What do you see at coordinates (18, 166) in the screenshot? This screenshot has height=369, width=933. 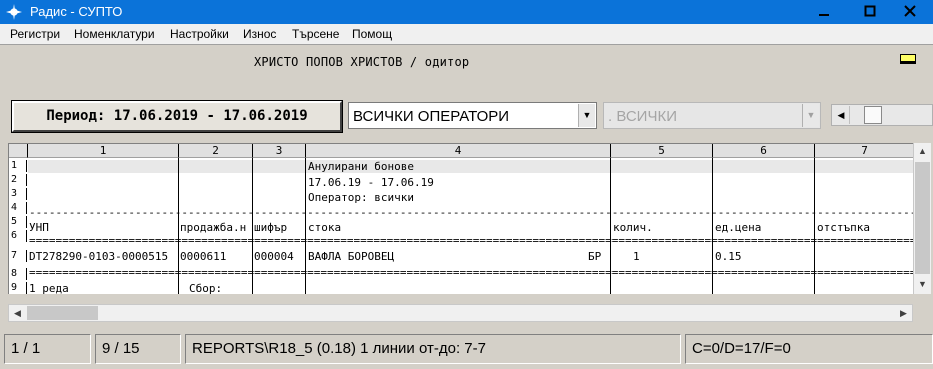 I see `row-number: 1` at bounding box center [18, 166].